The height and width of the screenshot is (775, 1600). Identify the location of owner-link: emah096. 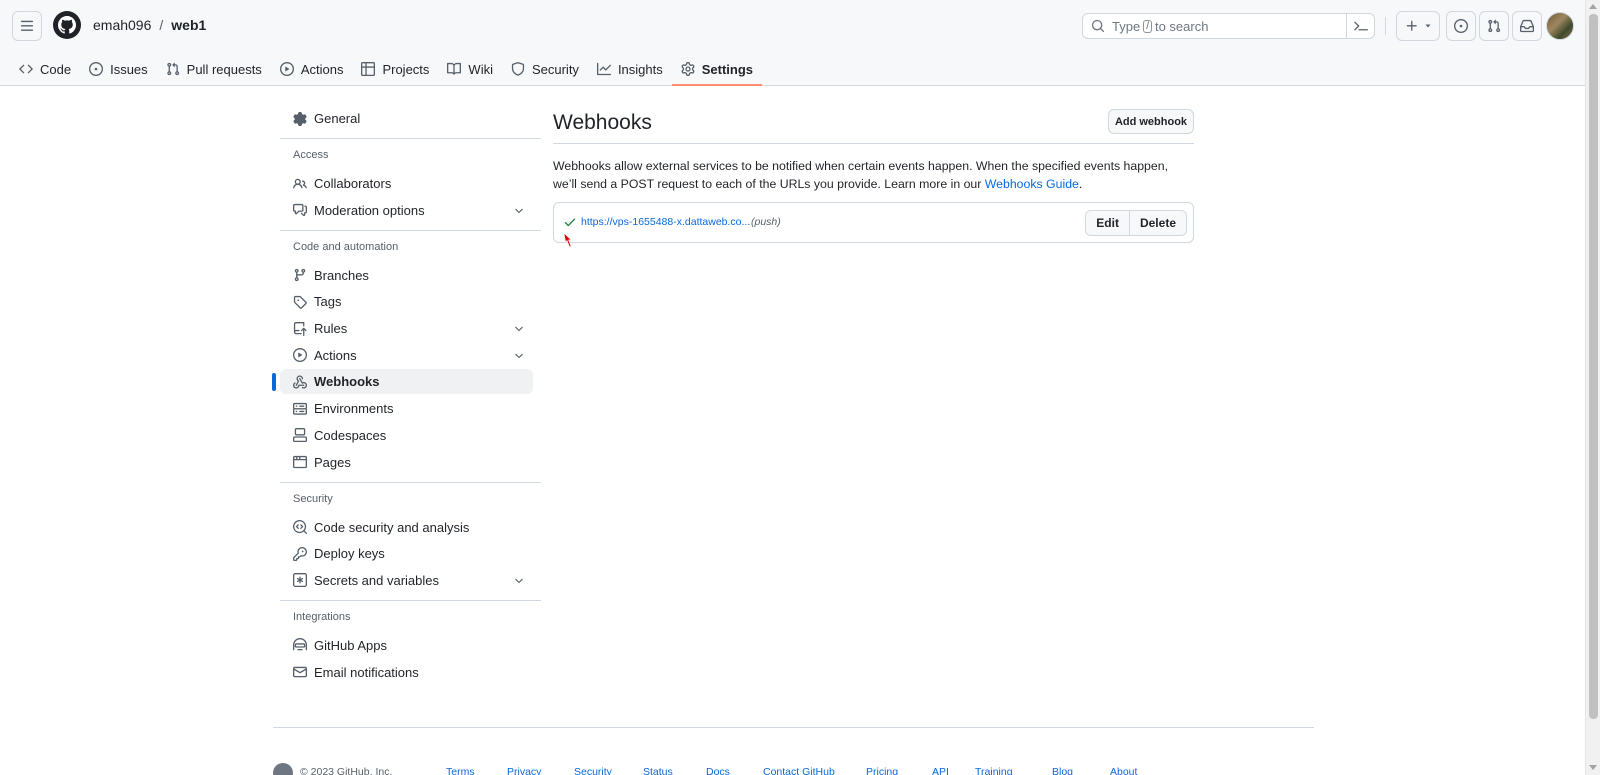
(122, 25).